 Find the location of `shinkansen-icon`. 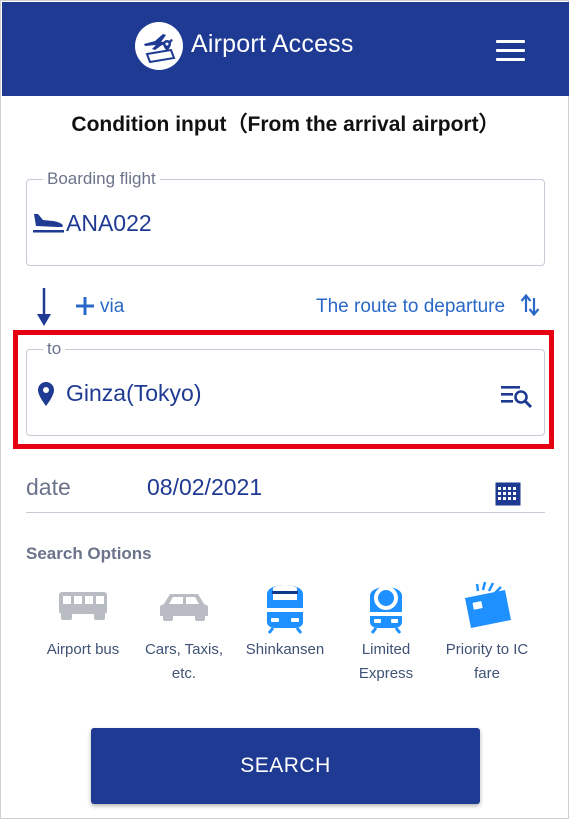

shinkansen-icon is located at coordinates (285, 609).